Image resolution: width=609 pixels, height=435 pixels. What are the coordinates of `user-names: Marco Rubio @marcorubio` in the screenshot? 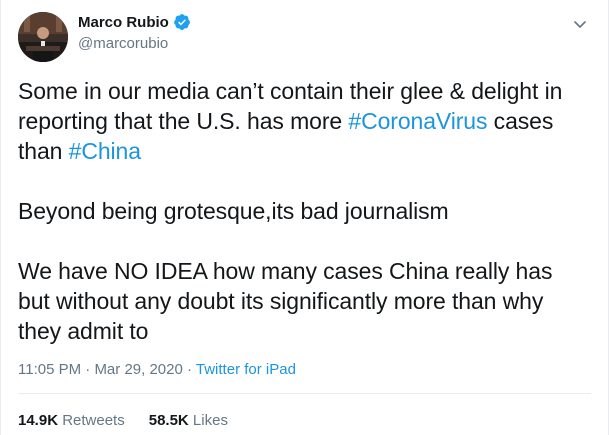 It's located at (134, 32).